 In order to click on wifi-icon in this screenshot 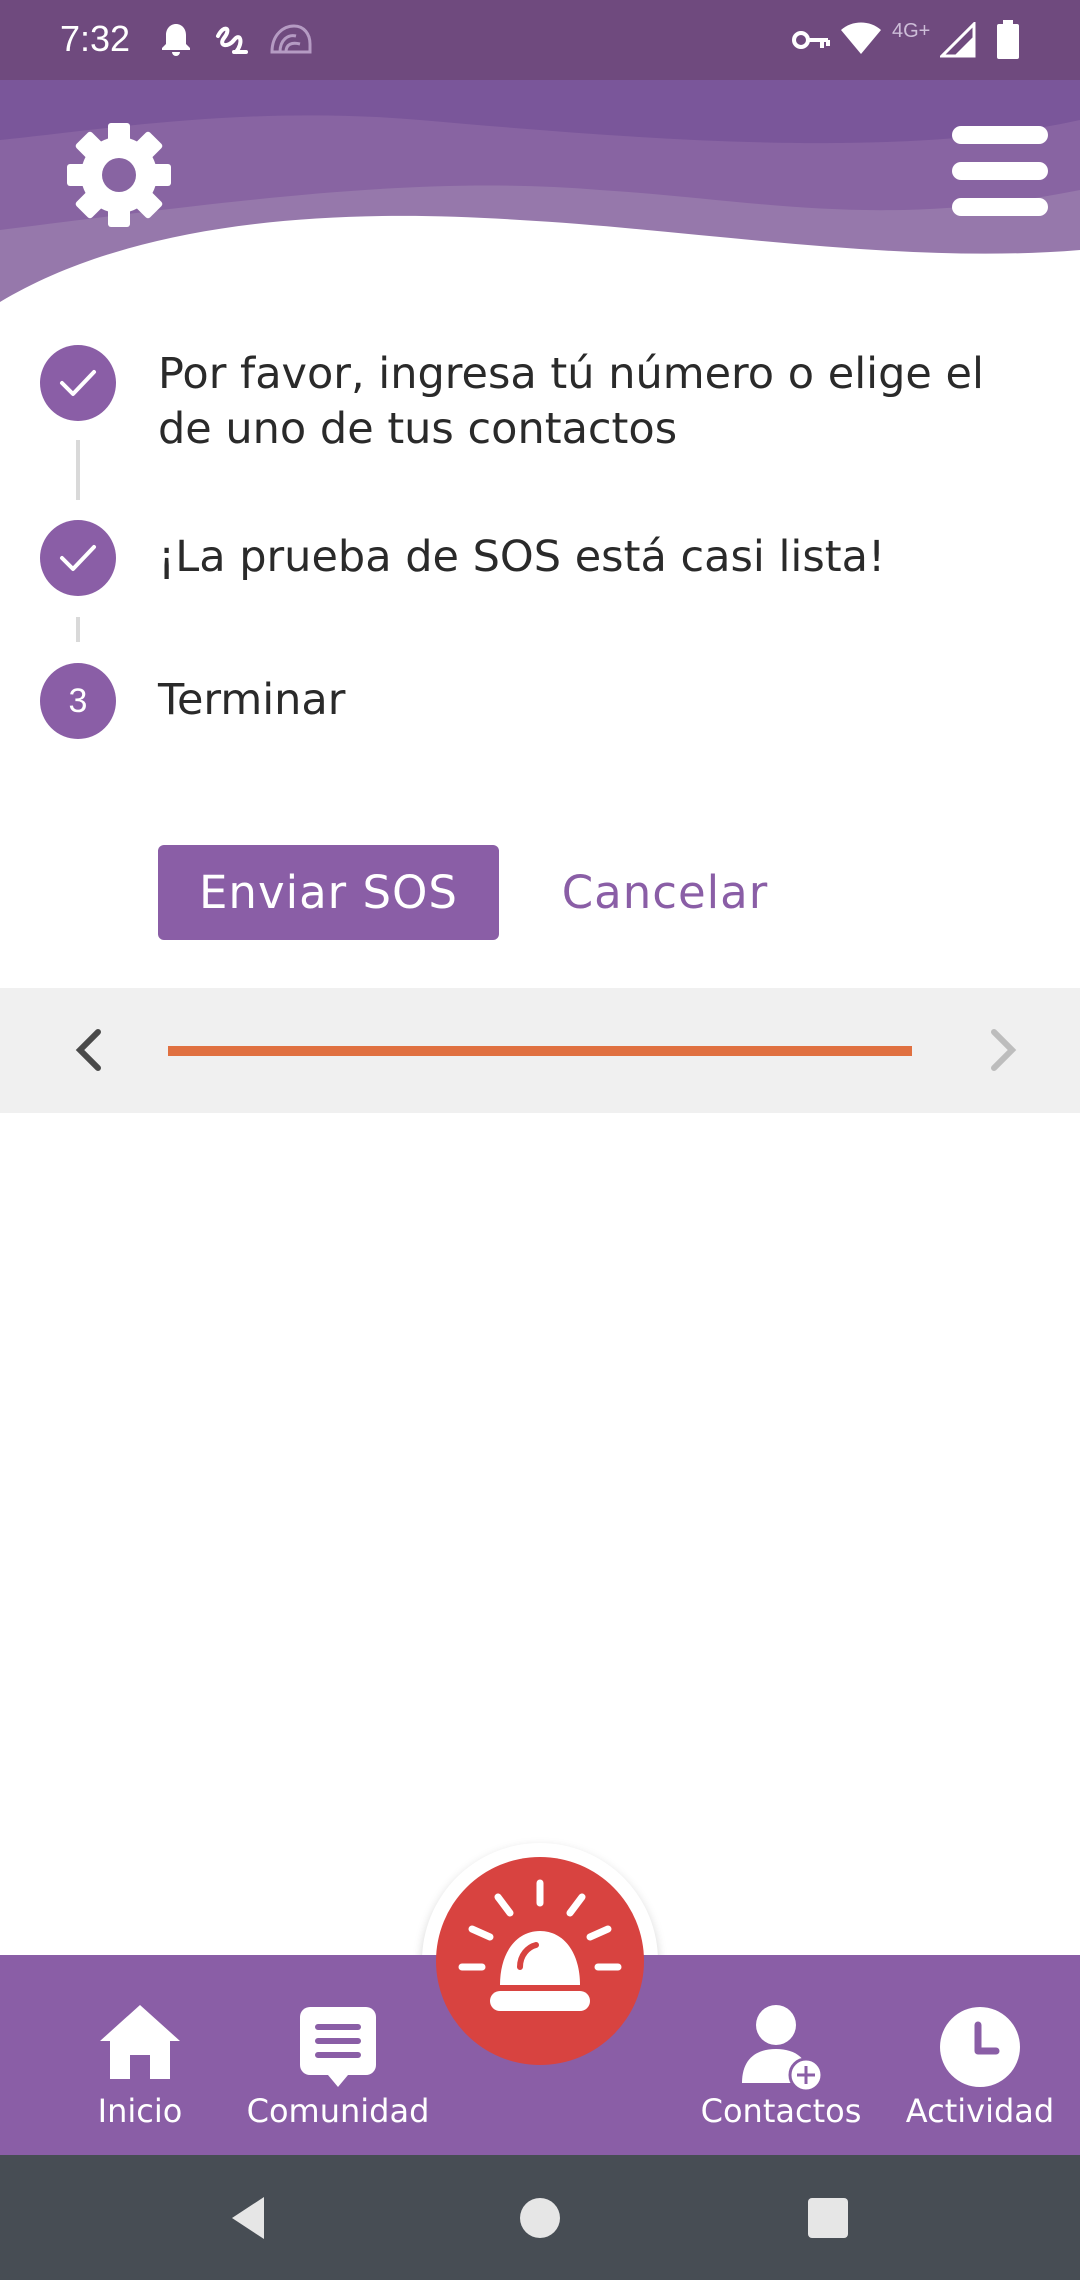, I will do `click(861, 41)`.